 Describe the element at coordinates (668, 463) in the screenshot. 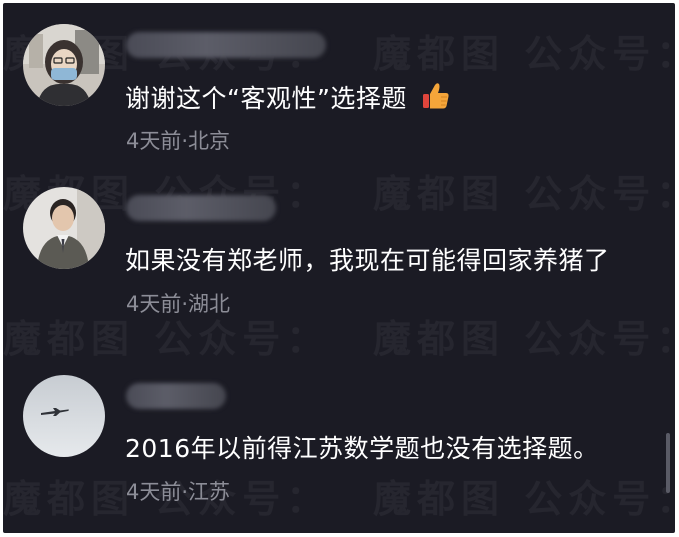

I see `scrollbar` at that location.